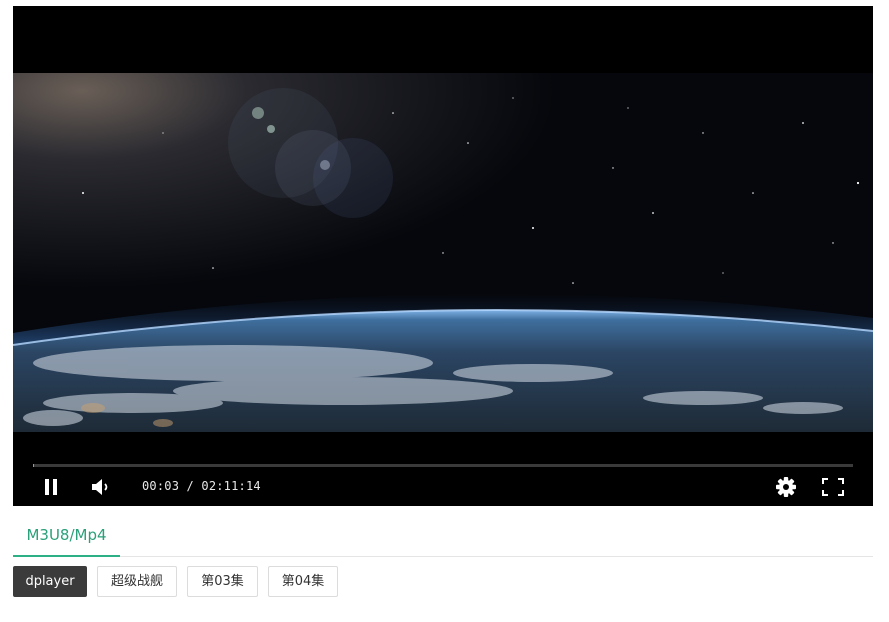 This screenshot has width=889, height=622. I want to click on time-display: 00:03 / 02:11:14, so click(201, 486).